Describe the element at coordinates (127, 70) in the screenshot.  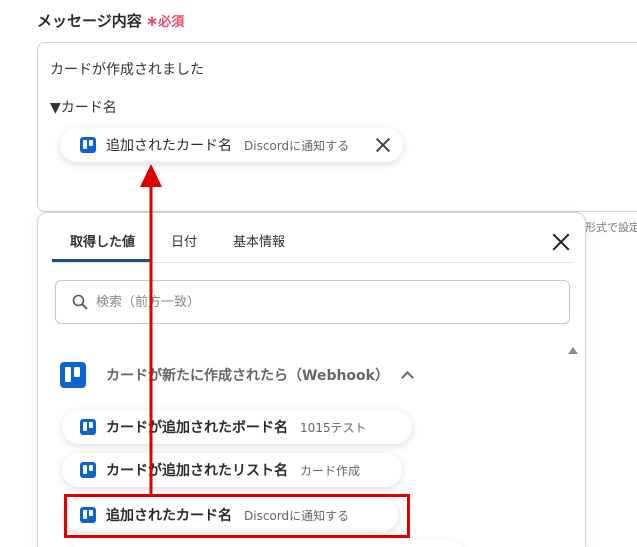
I see `message-line-1: カードが作成されました` at that location.